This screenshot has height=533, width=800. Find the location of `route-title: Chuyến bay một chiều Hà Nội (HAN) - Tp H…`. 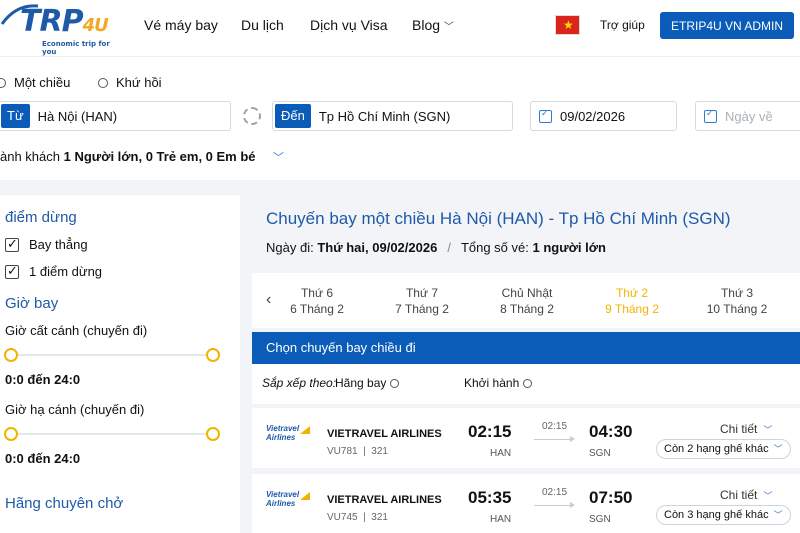

route-title: Chuyến bay một chiều Hà Nội (HAN) - Tp H… is located at coordinates (498, 218).